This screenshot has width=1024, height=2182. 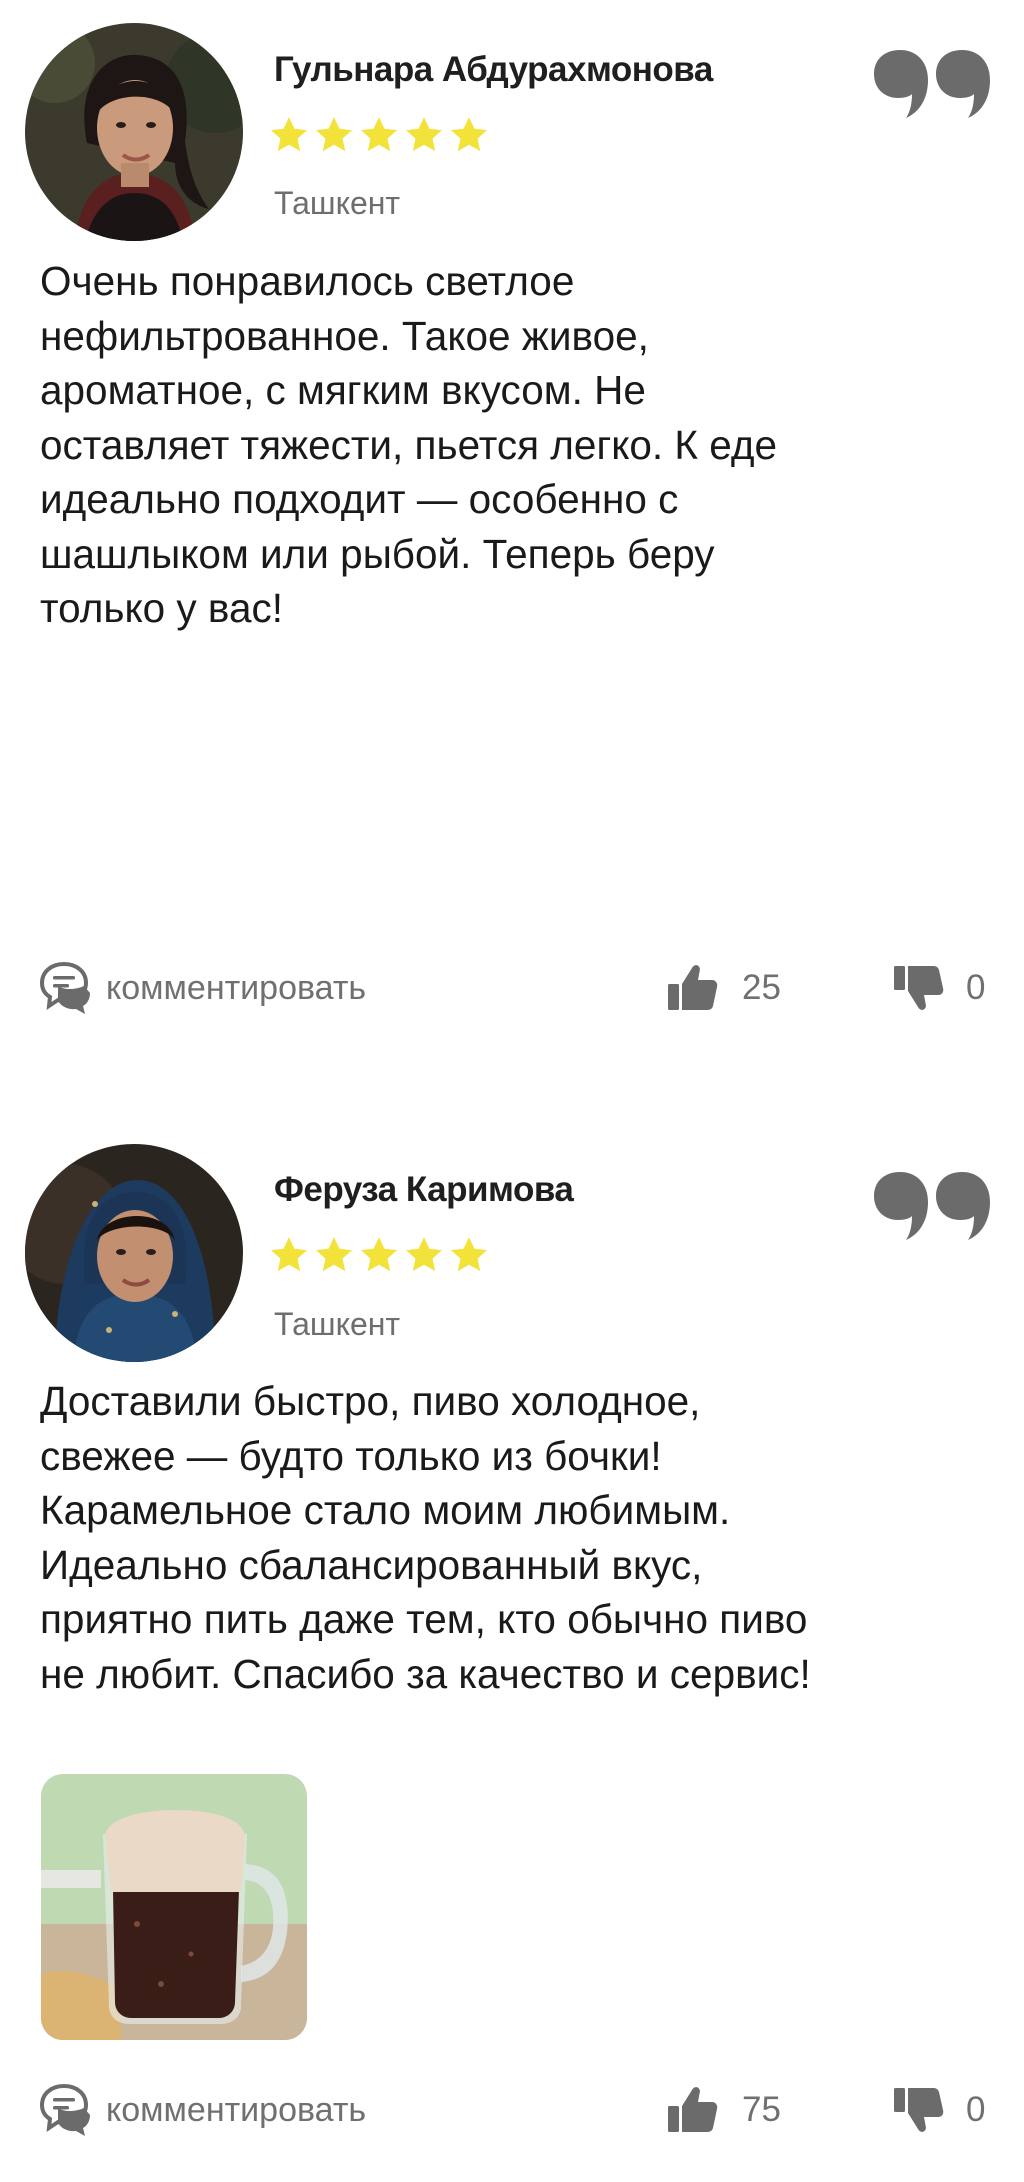 What do you see at coordinates (722, 988) in the screenshot?
I see `like-button: 25` at bounding box center [722, 988].